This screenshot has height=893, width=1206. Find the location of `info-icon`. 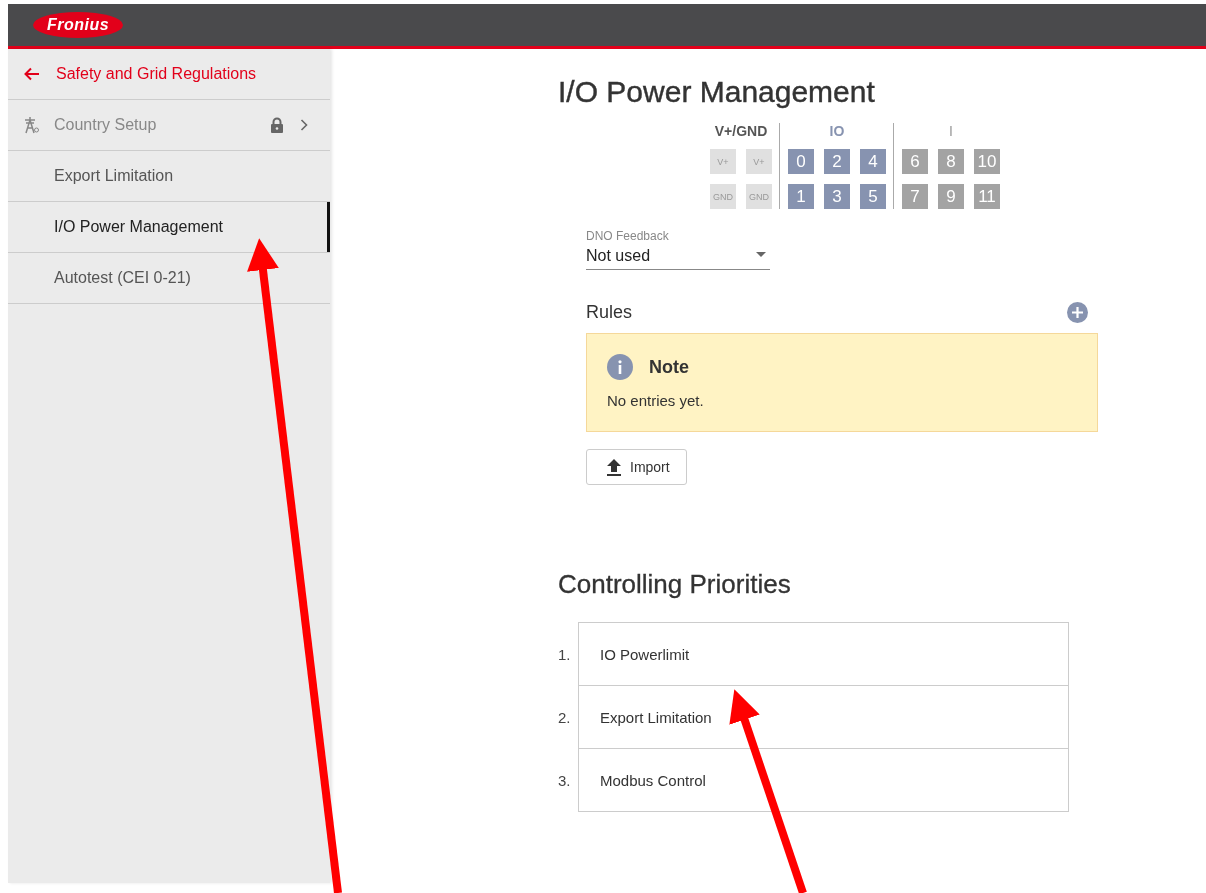

info-icon is located at coordinates (620, 367).